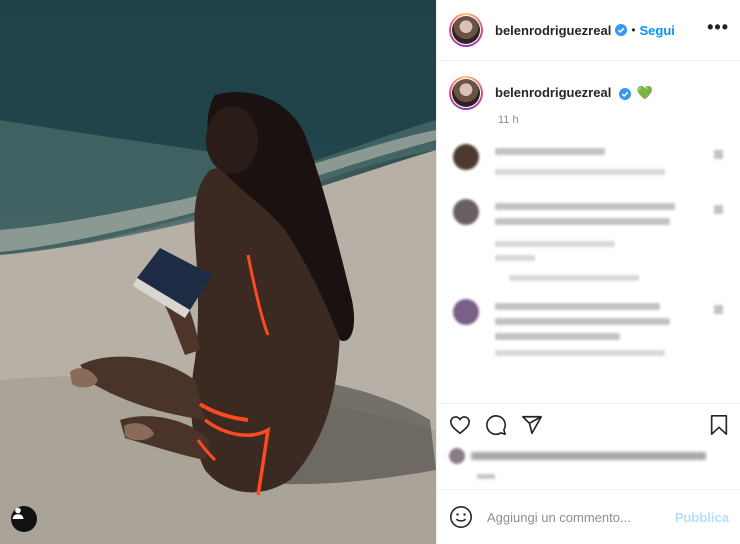  What do you see at coordinates (18, 513) in the screenshot?
I see `user-tag-icon` at bounding box center [18, 513].